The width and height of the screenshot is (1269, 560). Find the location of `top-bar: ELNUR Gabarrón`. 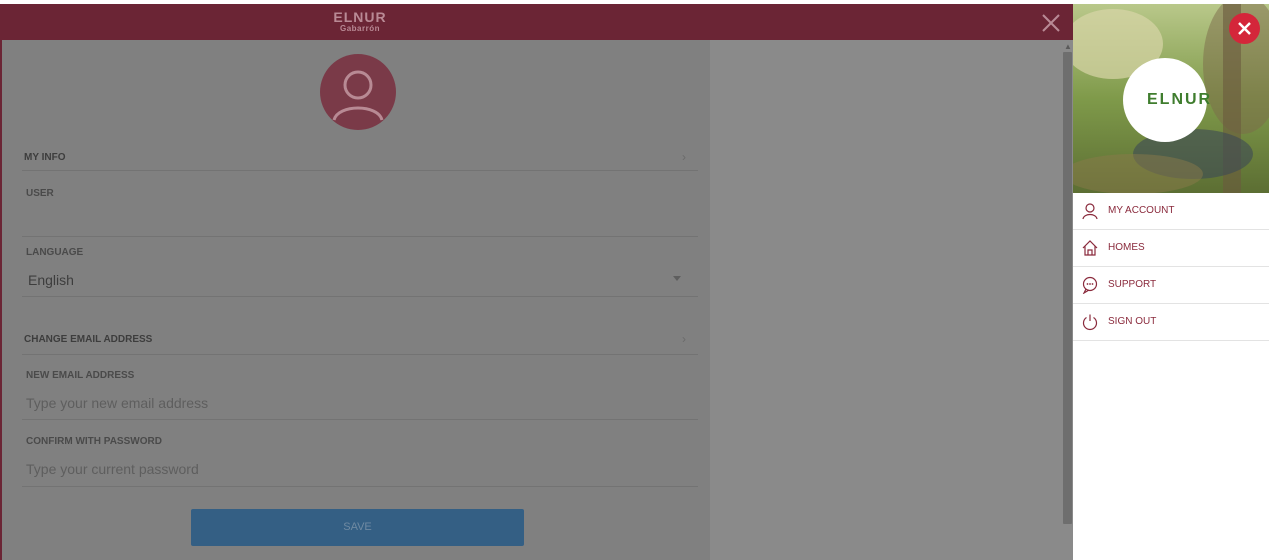

top-bar: ELNUR Gabarrón is located at coordinates (536, 20).